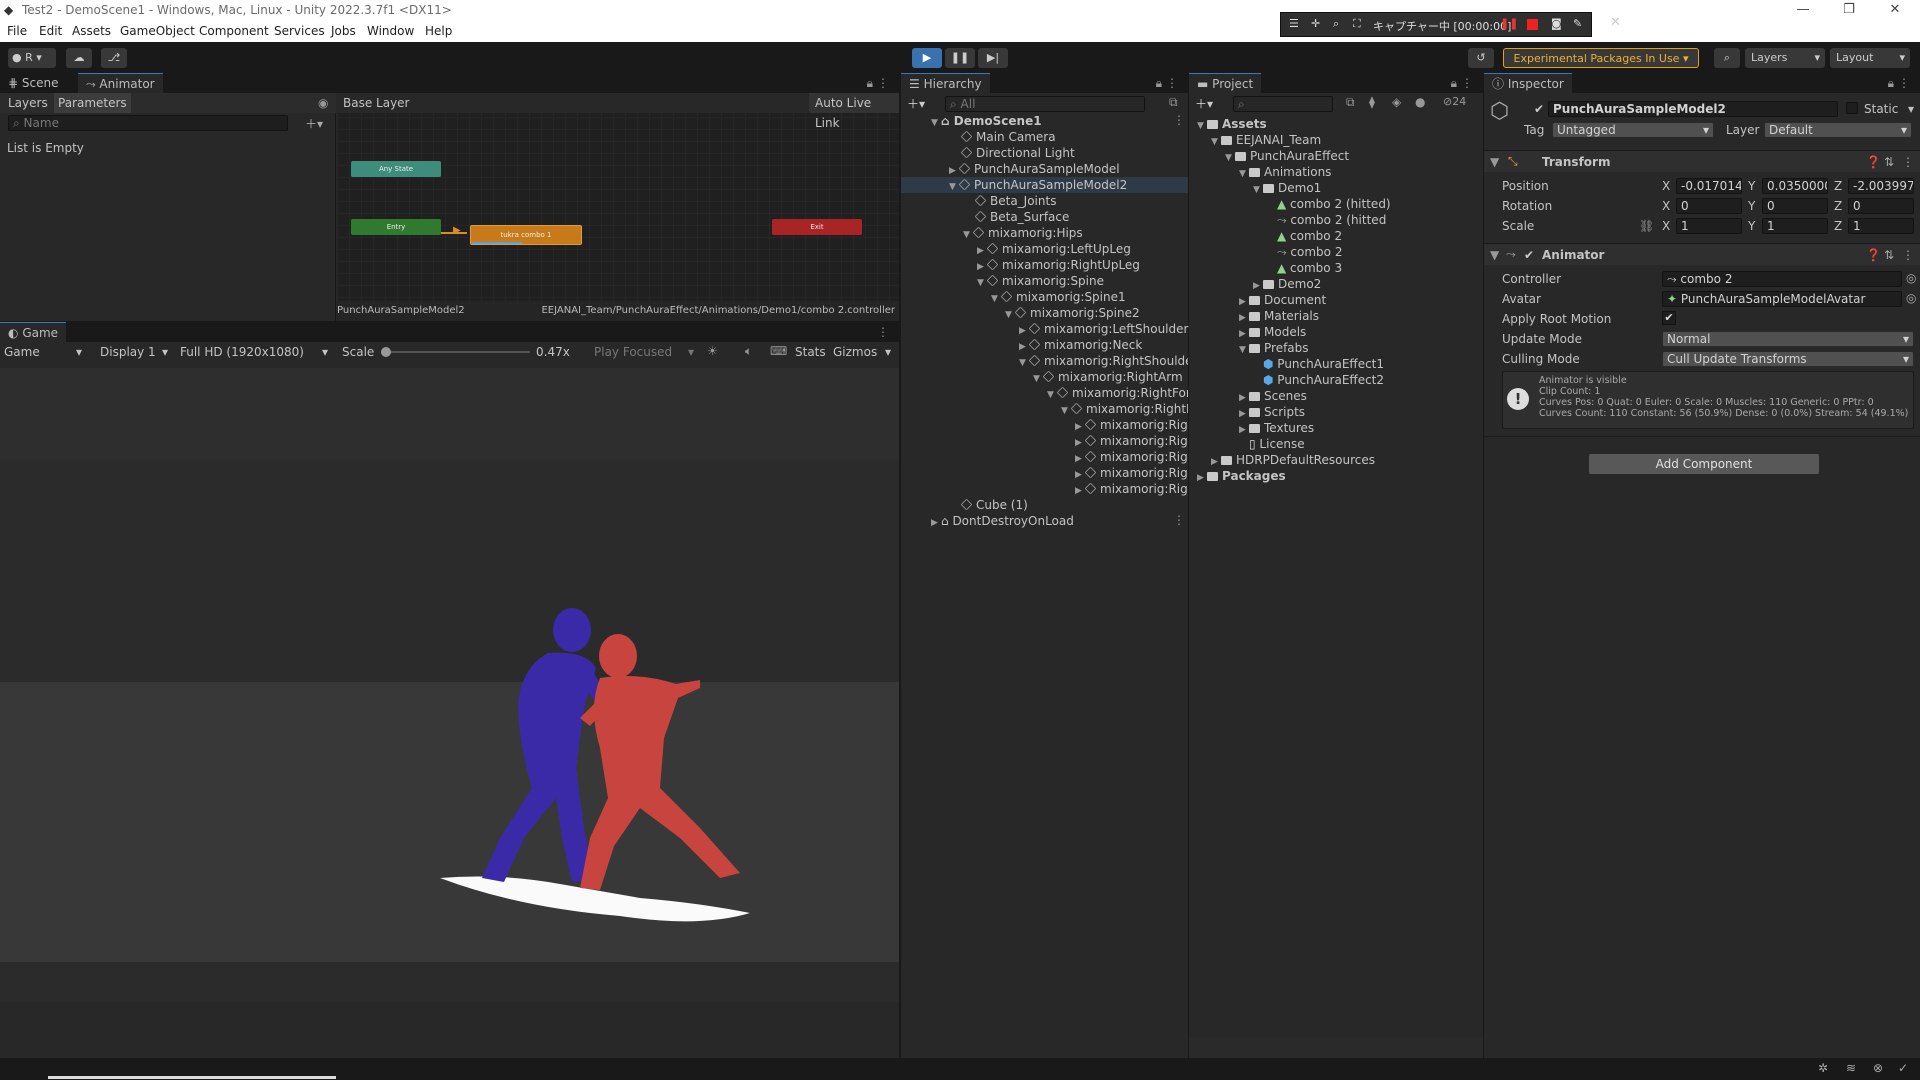 Image resolution: width=1920 pixels, height=1080 pixels. What do you see at coordinates (1788, 339) in the screenshot?
I see `update-mode-dropdown: Normal ▾` at bounding box center [1788, 339].